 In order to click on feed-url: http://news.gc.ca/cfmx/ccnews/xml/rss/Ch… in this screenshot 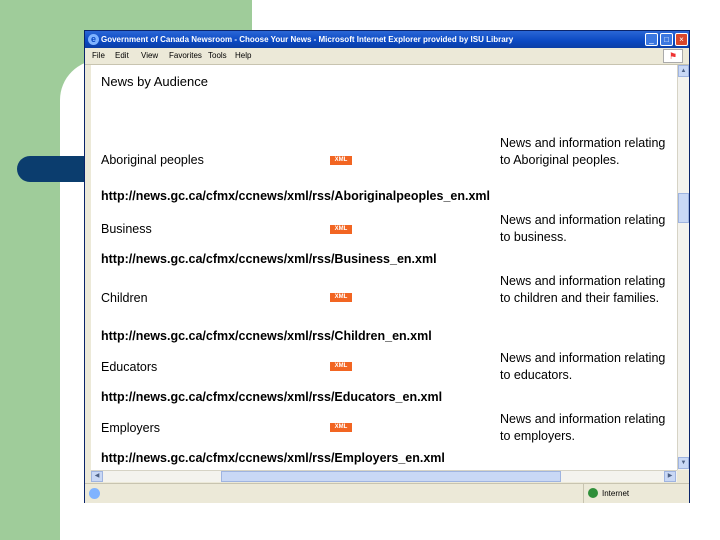, I will do `click(266, 336)`.